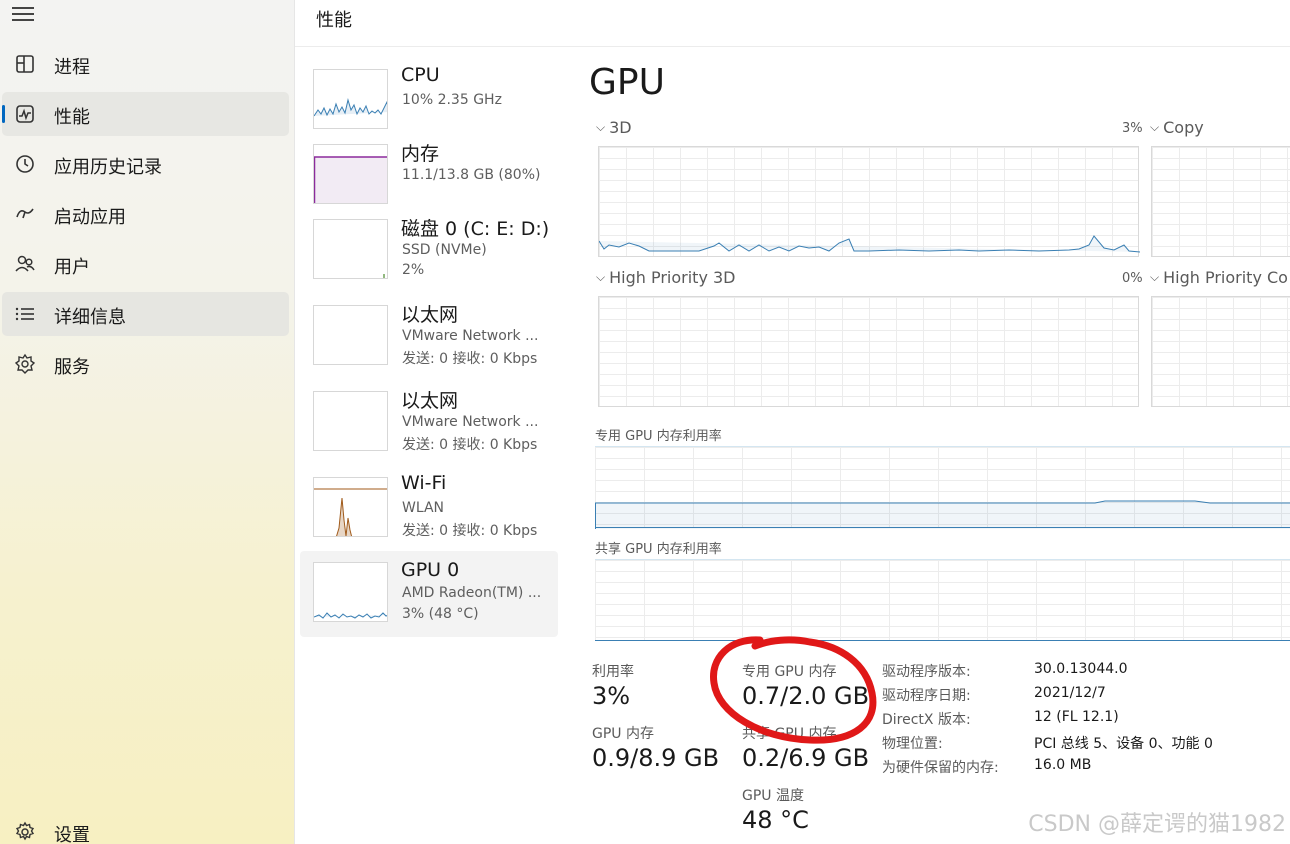  What do you see at coordinates (868, 351) in the screenshot?
I see `graph-high-priority-3d` at bounding box center [868, 351].